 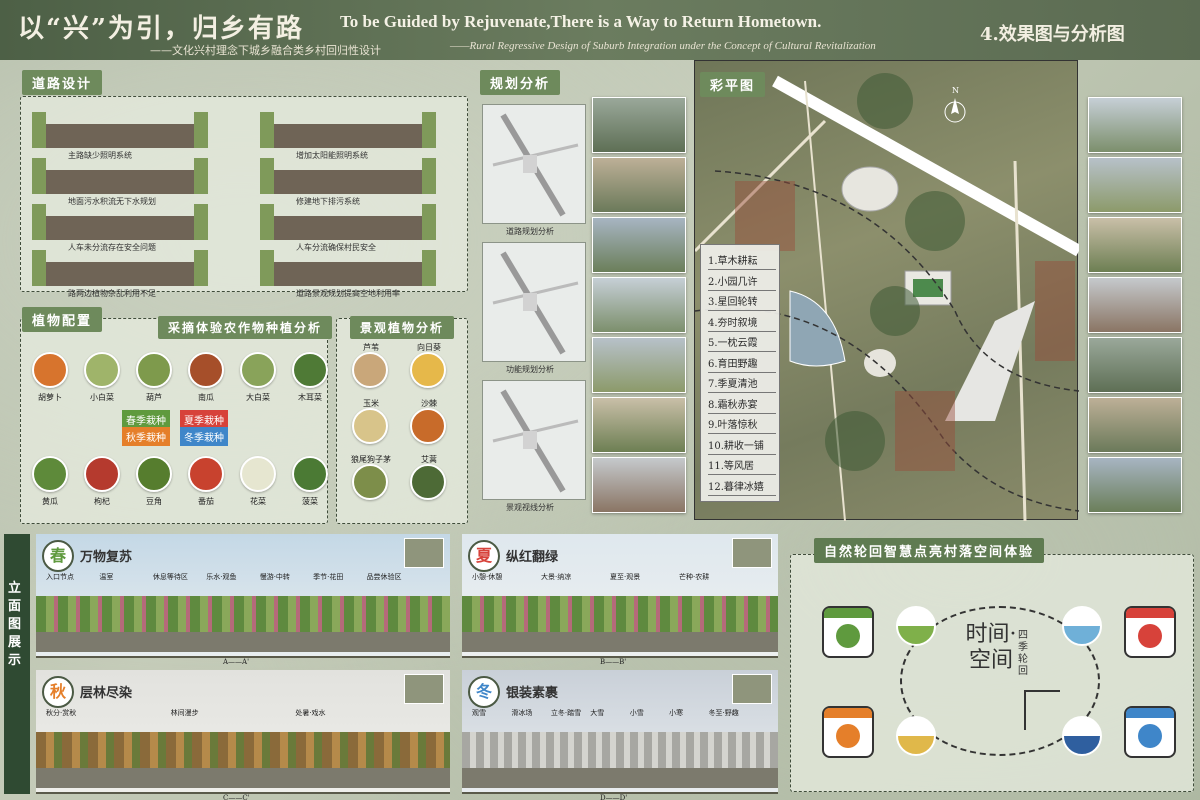 I want to click on crop-label: 木耳菜, so click(x=310, y=397).